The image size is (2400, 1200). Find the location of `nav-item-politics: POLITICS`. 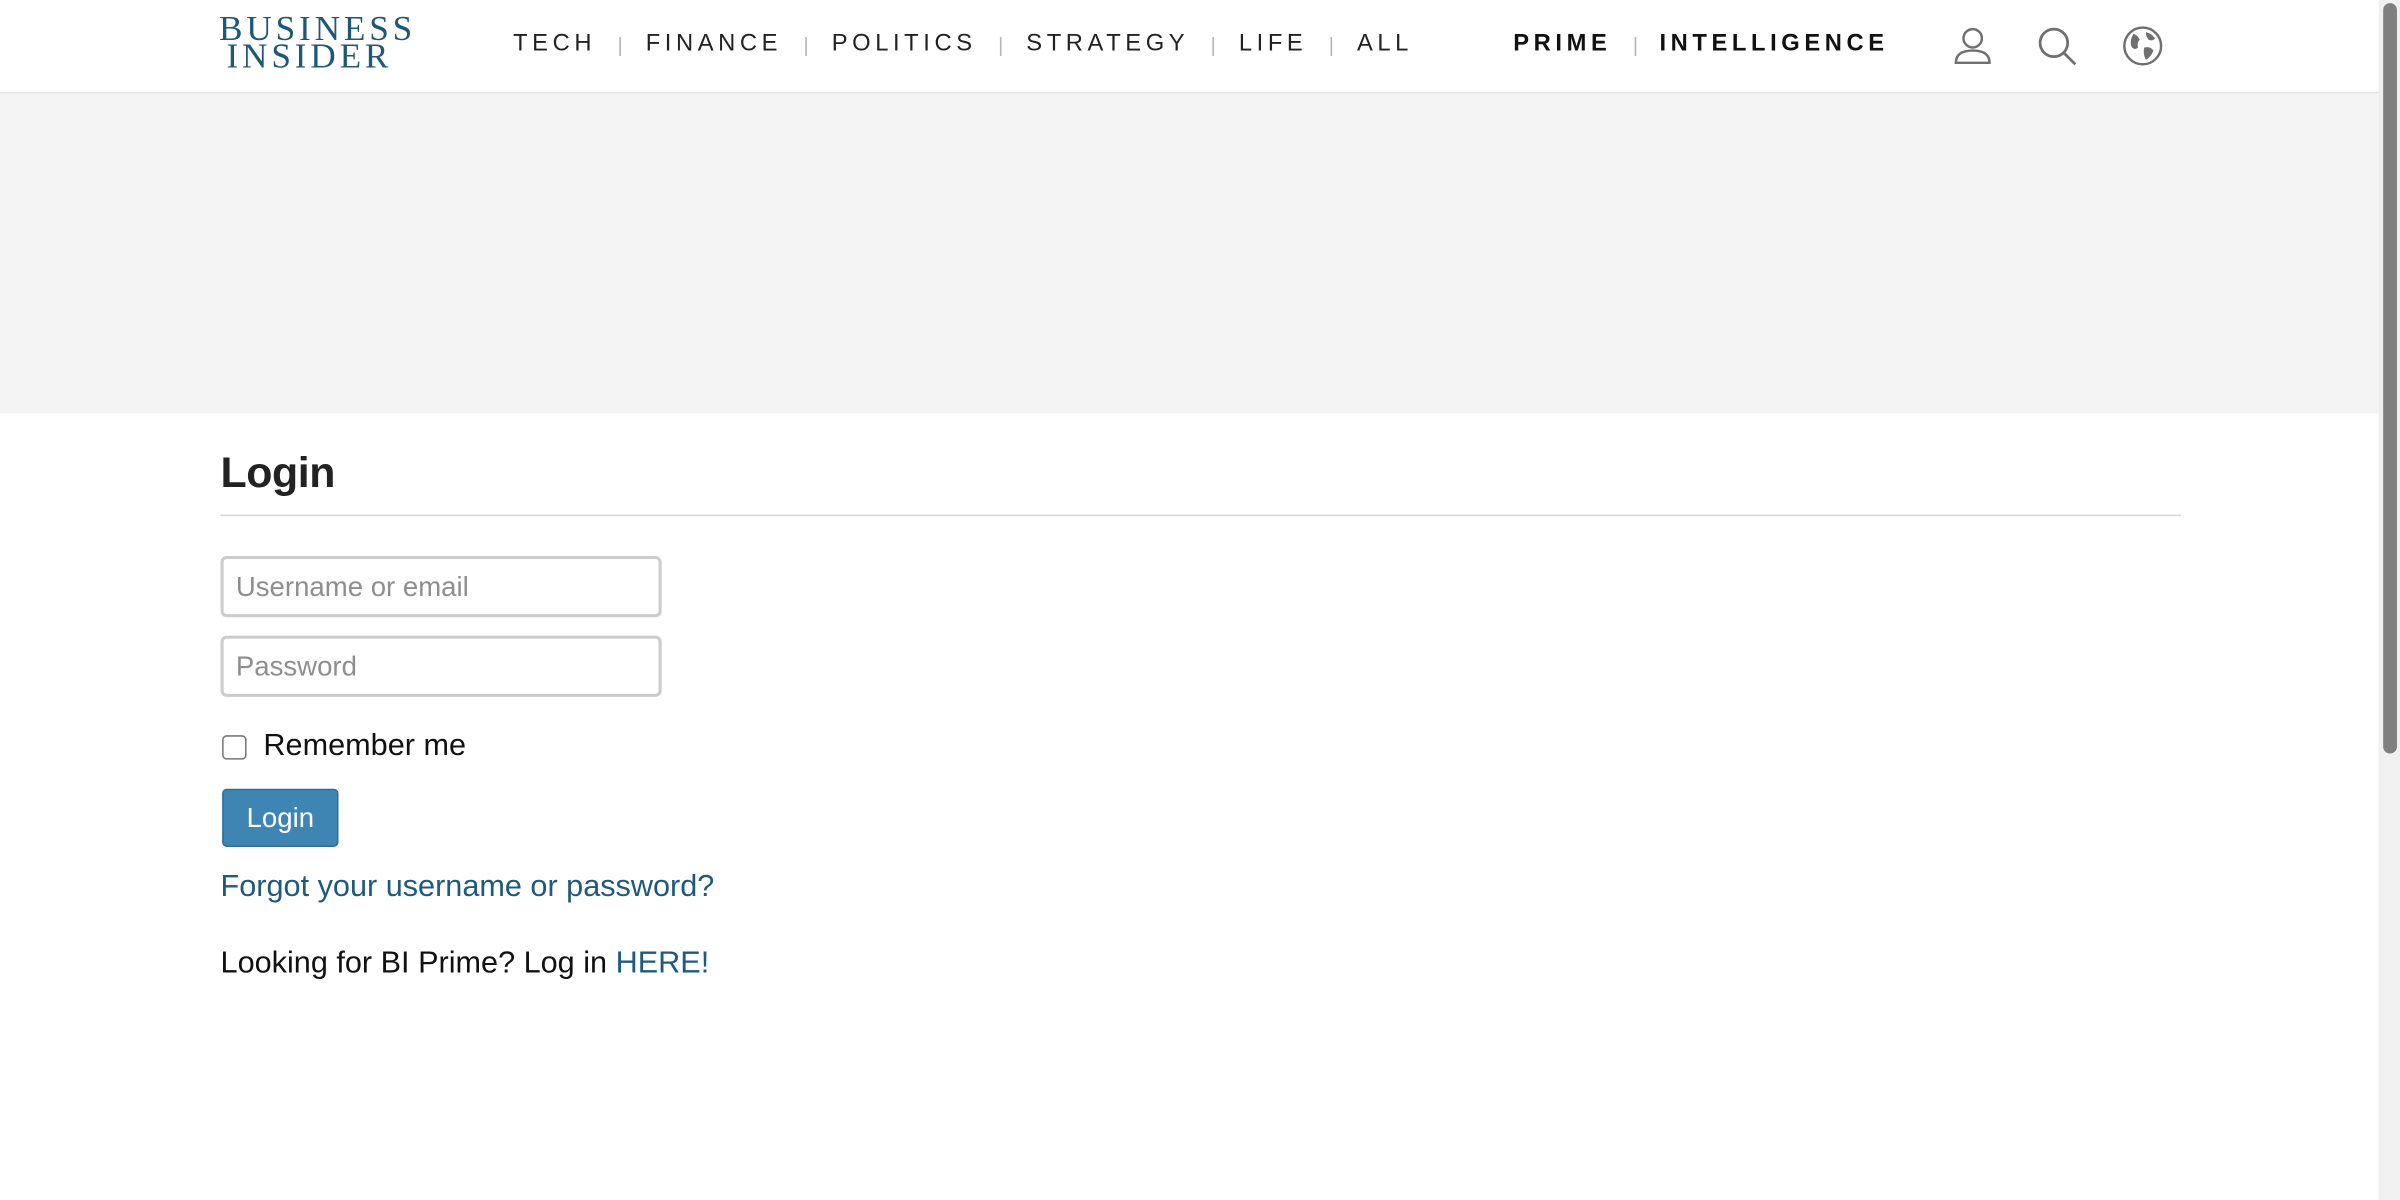

nav-item-politics: POLITICS is located at coordinates (904, 45).